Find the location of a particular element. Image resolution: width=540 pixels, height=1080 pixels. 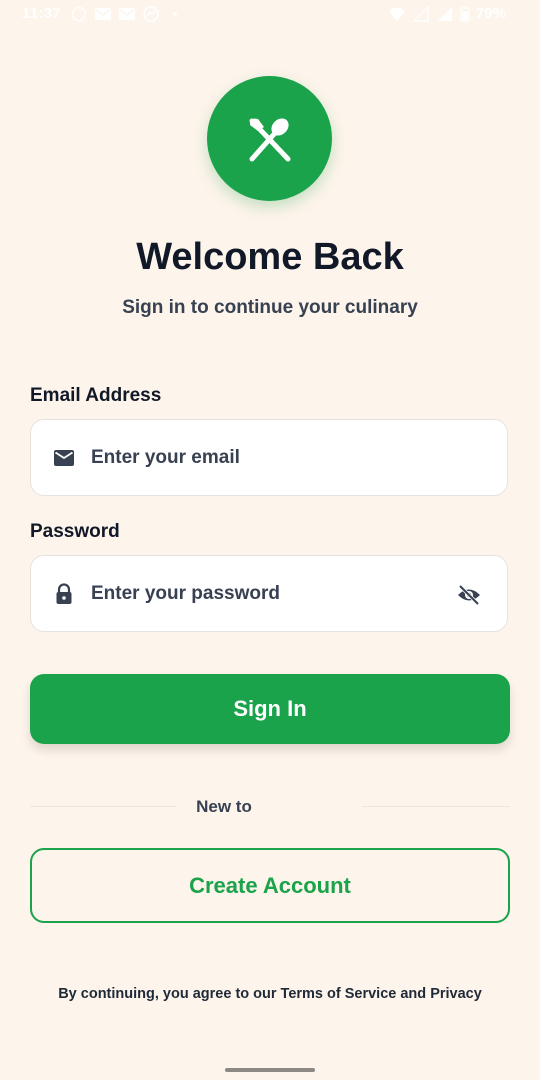

password-label: Password is located at coordinates (75, 531).